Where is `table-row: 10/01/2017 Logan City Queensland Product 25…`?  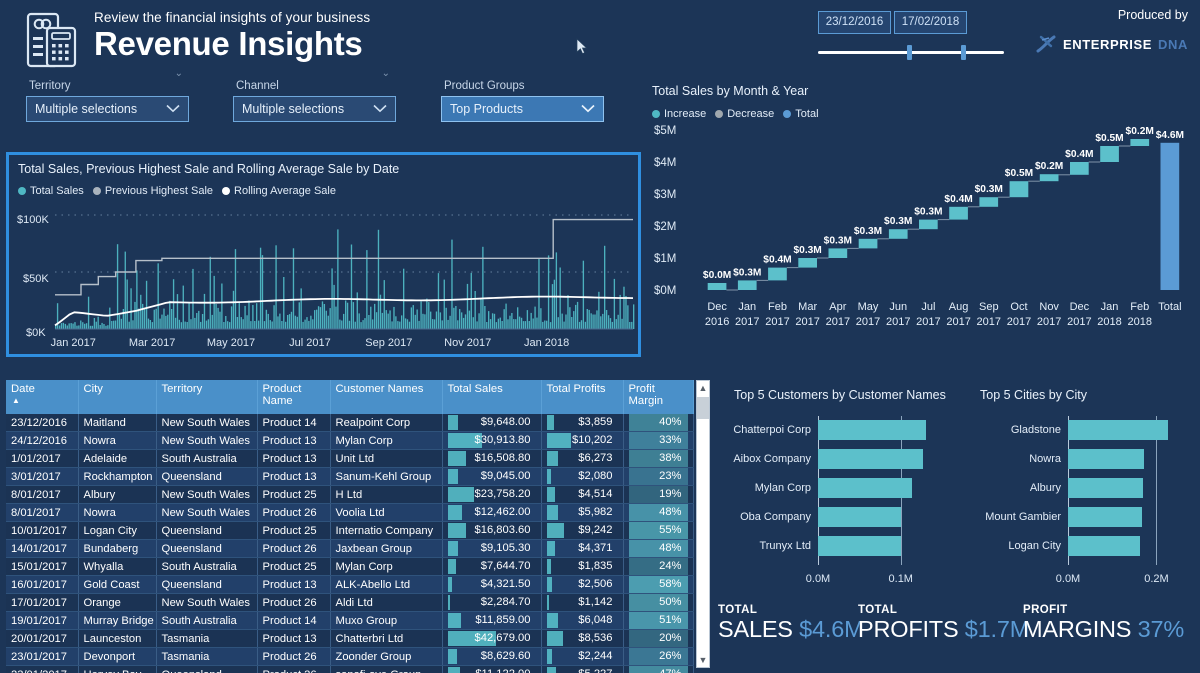
table-row: 10/01/2017 Logan City Queensland Product 25… is located at coordinates (350, 530).